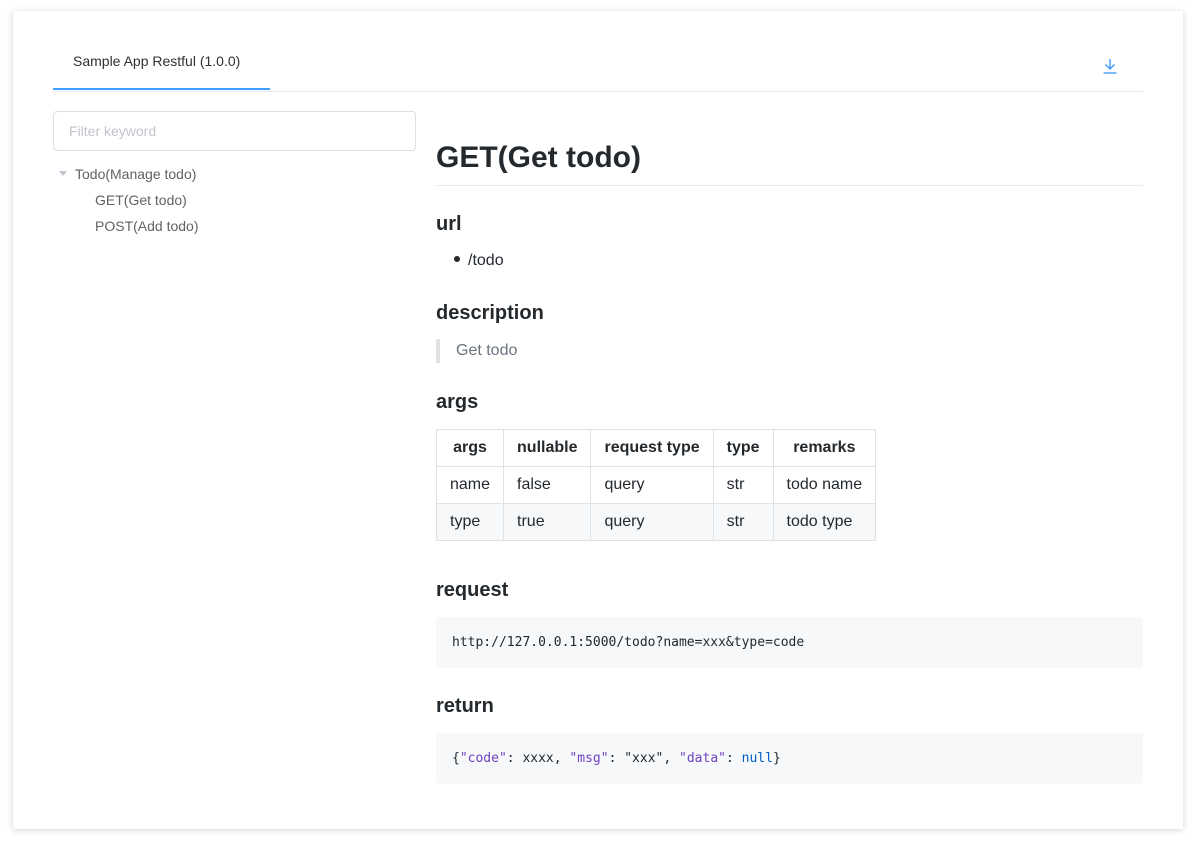 The width and height of the screenshot is (1198, 841). Describe the element at coordinates (789, 162) in the screenshot. I see `doc-title: GET(Get todo)` at that location.